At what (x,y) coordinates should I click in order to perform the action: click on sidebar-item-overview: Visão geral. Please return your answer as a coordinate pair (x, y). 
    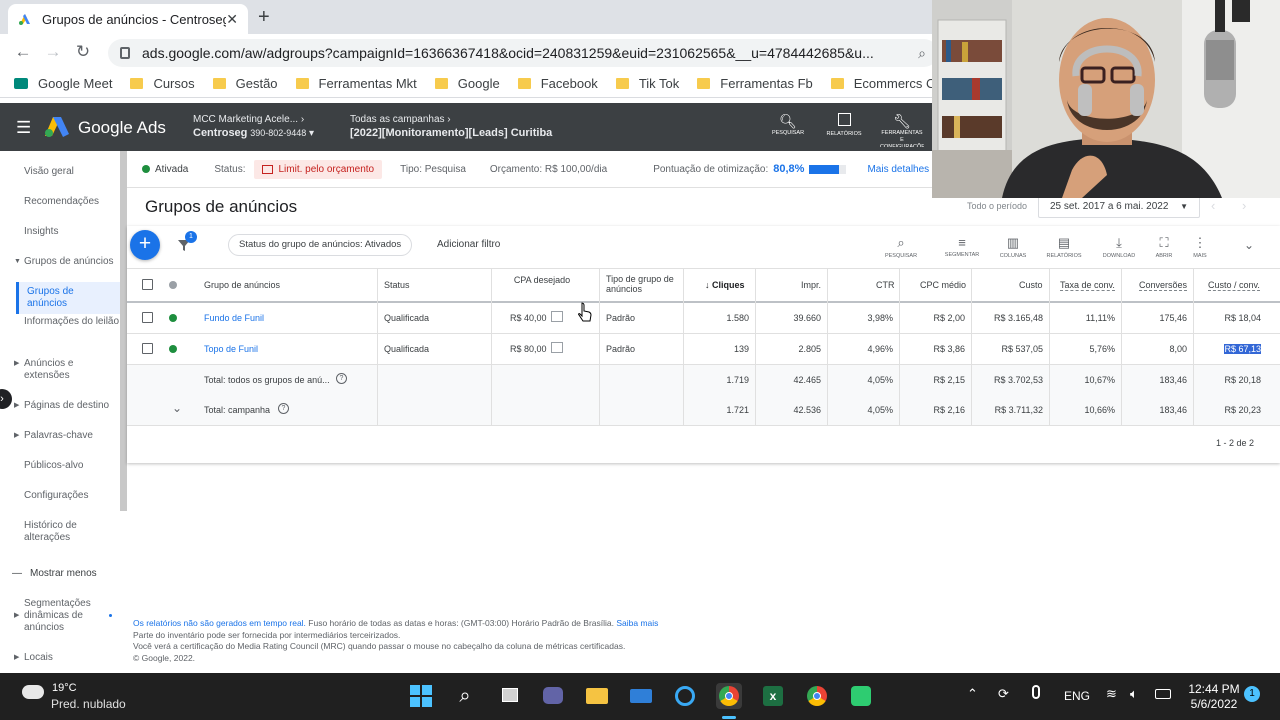
    Looking at the image, I should click on (72, 172).